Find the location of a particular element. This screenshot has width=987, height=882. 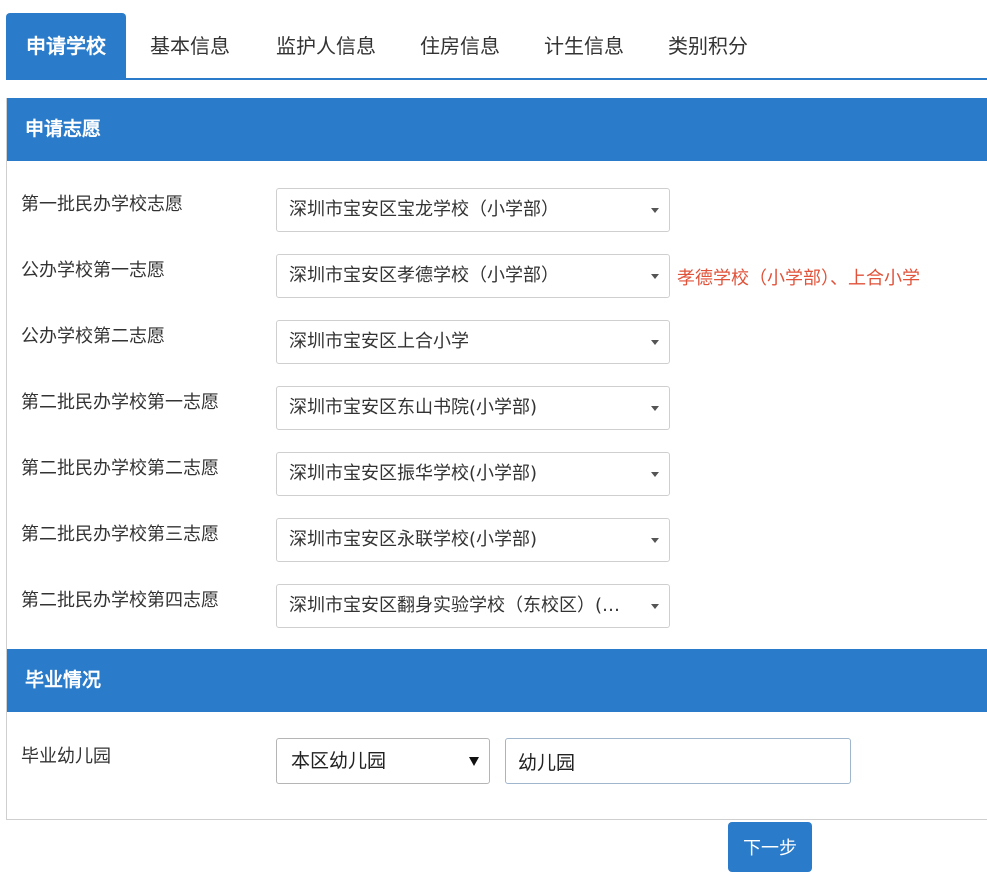

label-private-second-batch-3: 第二批民办学校第三志愿 is located at coordinates (120, 534).